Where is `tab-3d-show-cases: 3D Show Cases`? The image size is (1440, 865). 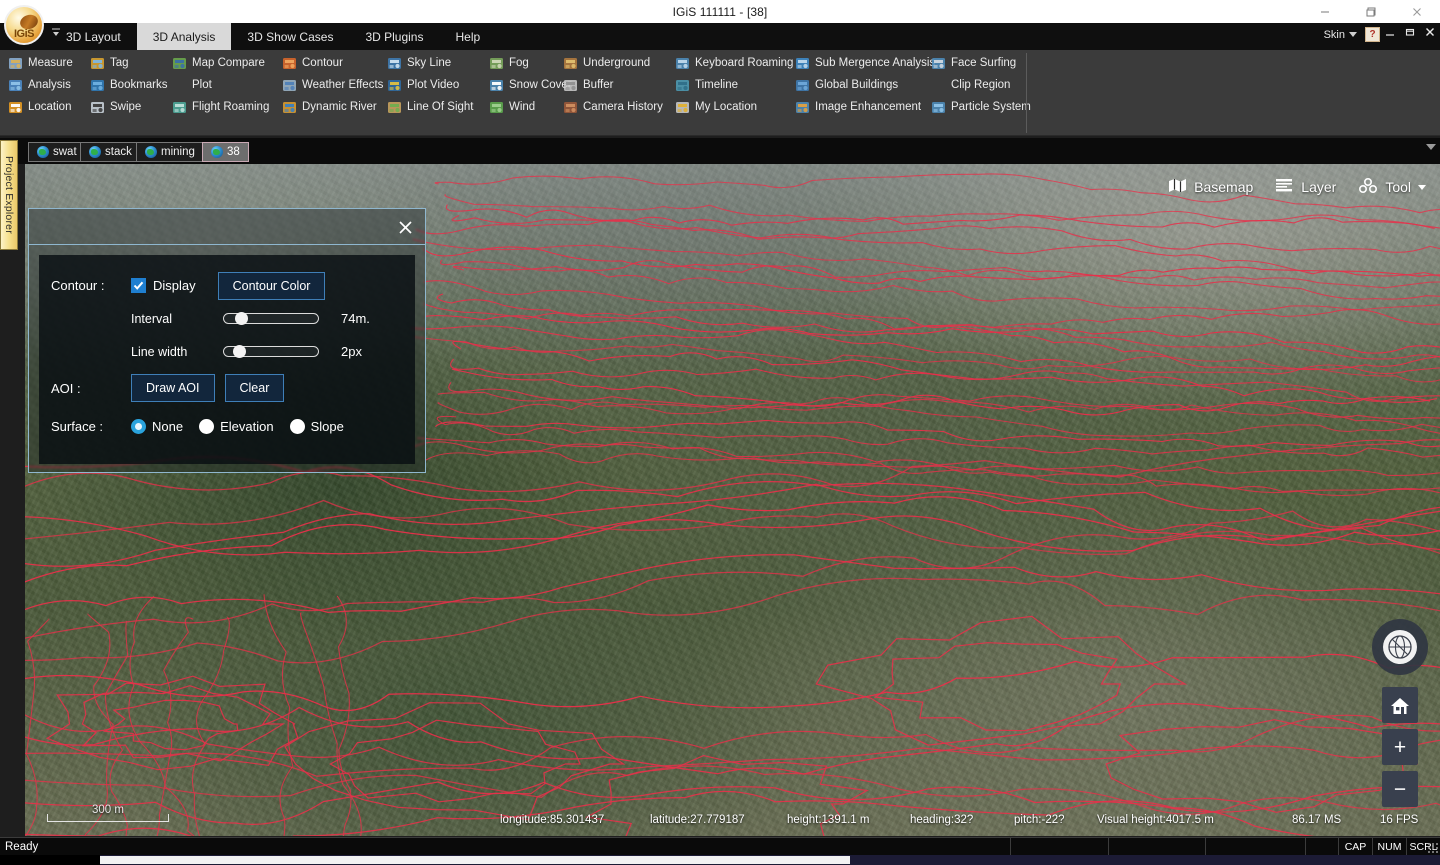
tab-3d-show-cases: 3D Show Cases is located at coordinates (290, 36).